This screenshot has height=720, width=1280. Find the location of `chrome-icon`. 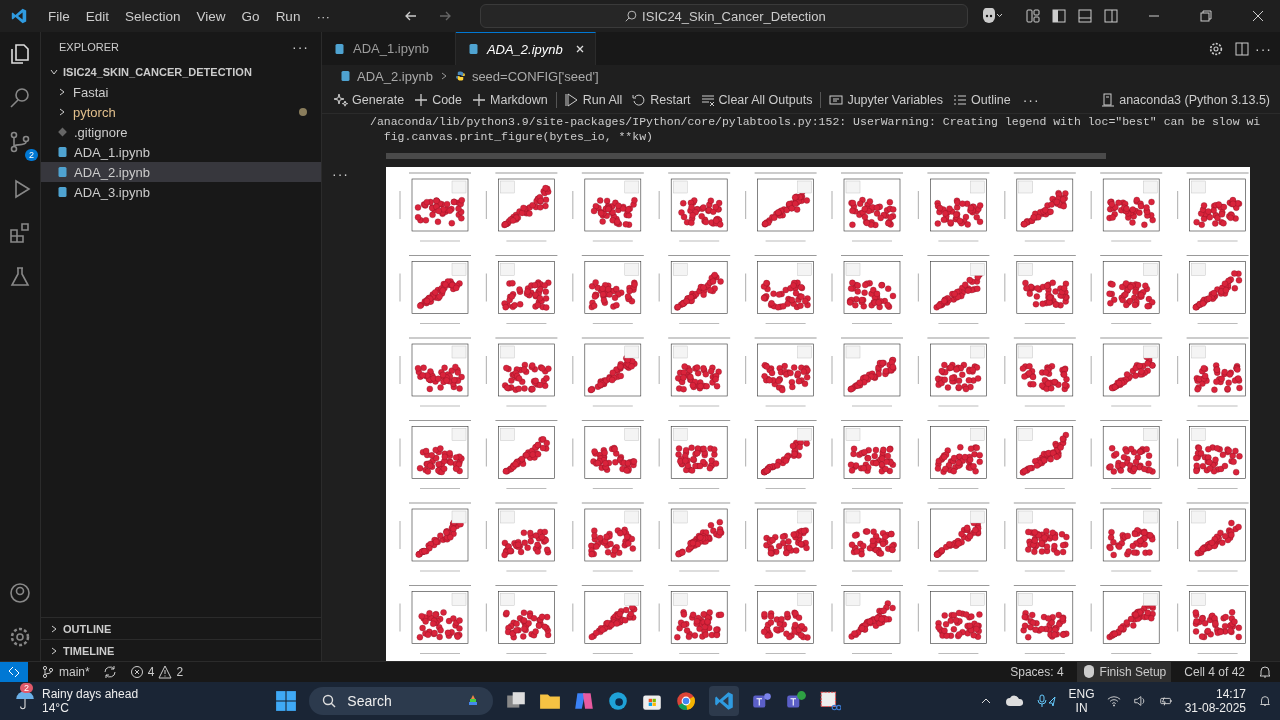

chrome-icon is located at coordinates (686, 701).